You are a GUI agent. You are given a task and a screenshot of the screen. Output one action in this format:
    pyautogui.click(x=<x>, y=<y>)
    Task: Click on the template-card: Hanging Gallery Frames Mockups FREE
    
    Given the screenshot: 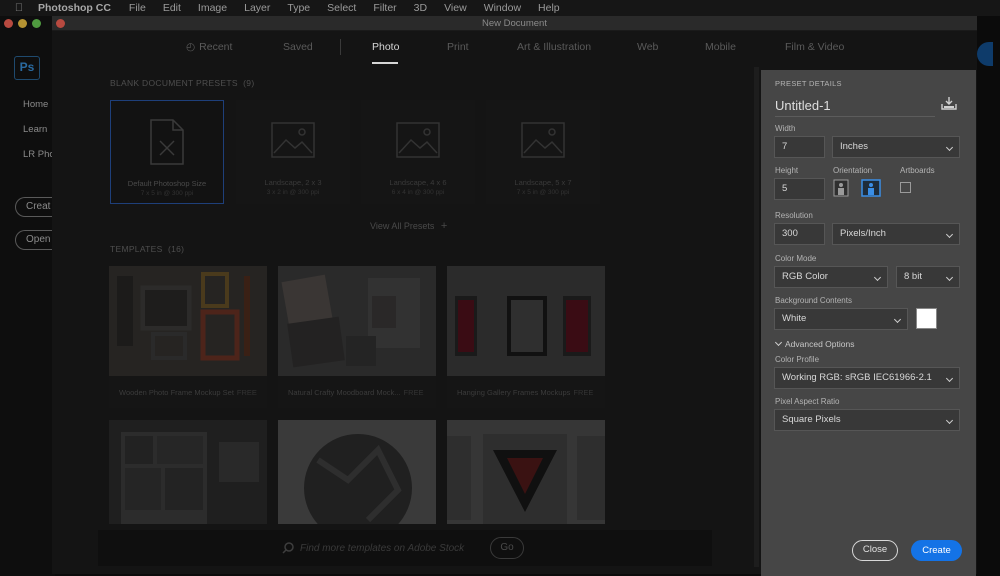 What is the action you would take?
    pyautogui.click(x=526, y=337)
    